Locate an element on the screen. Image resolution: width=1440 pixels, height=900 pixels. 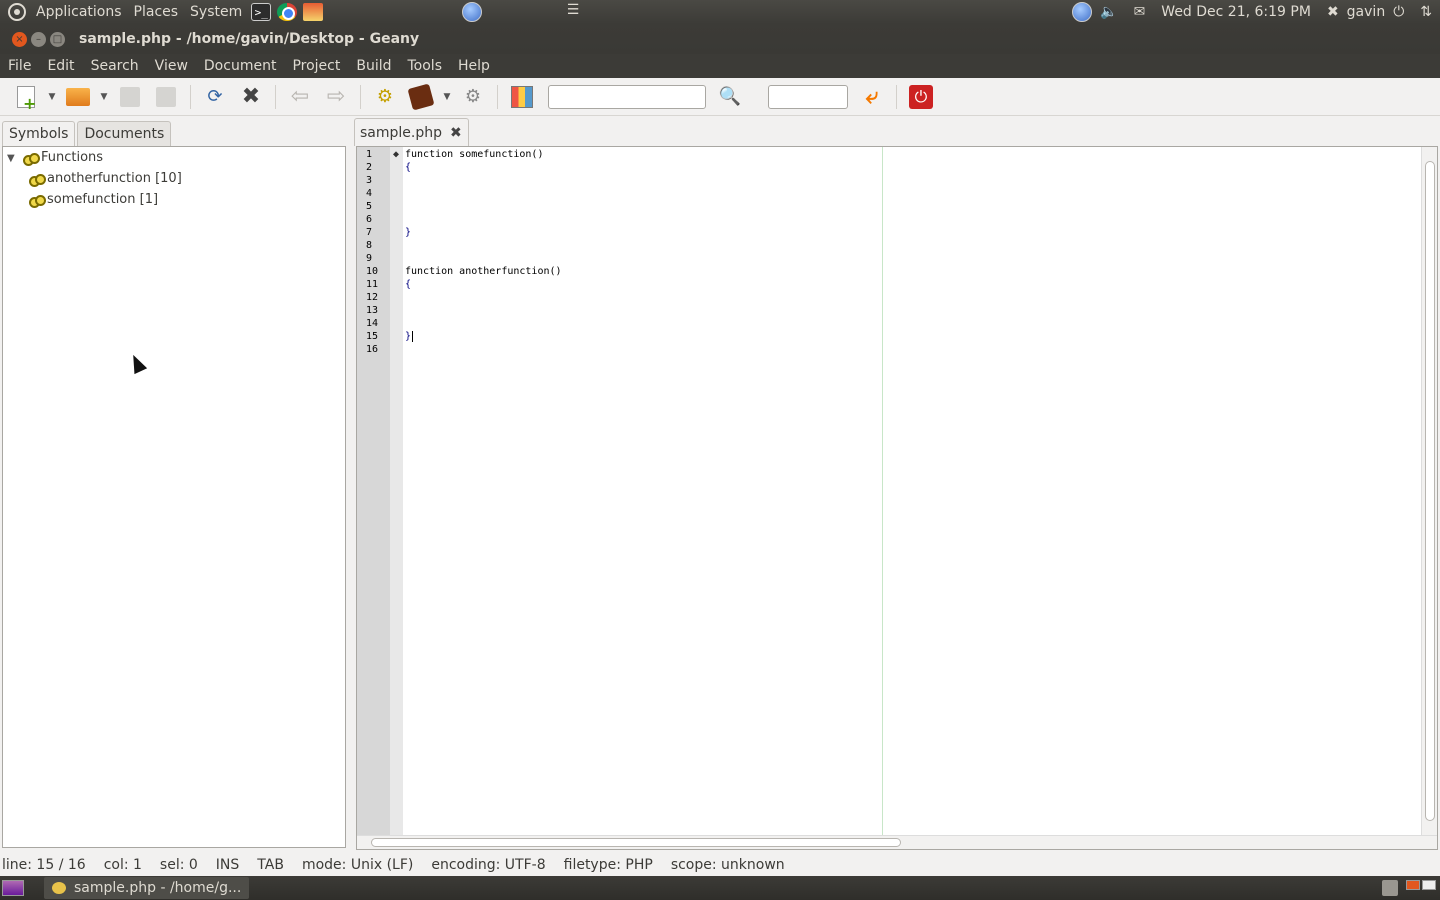
tree-node-functions: ▼ Functions is located at coordinates (174, 157).